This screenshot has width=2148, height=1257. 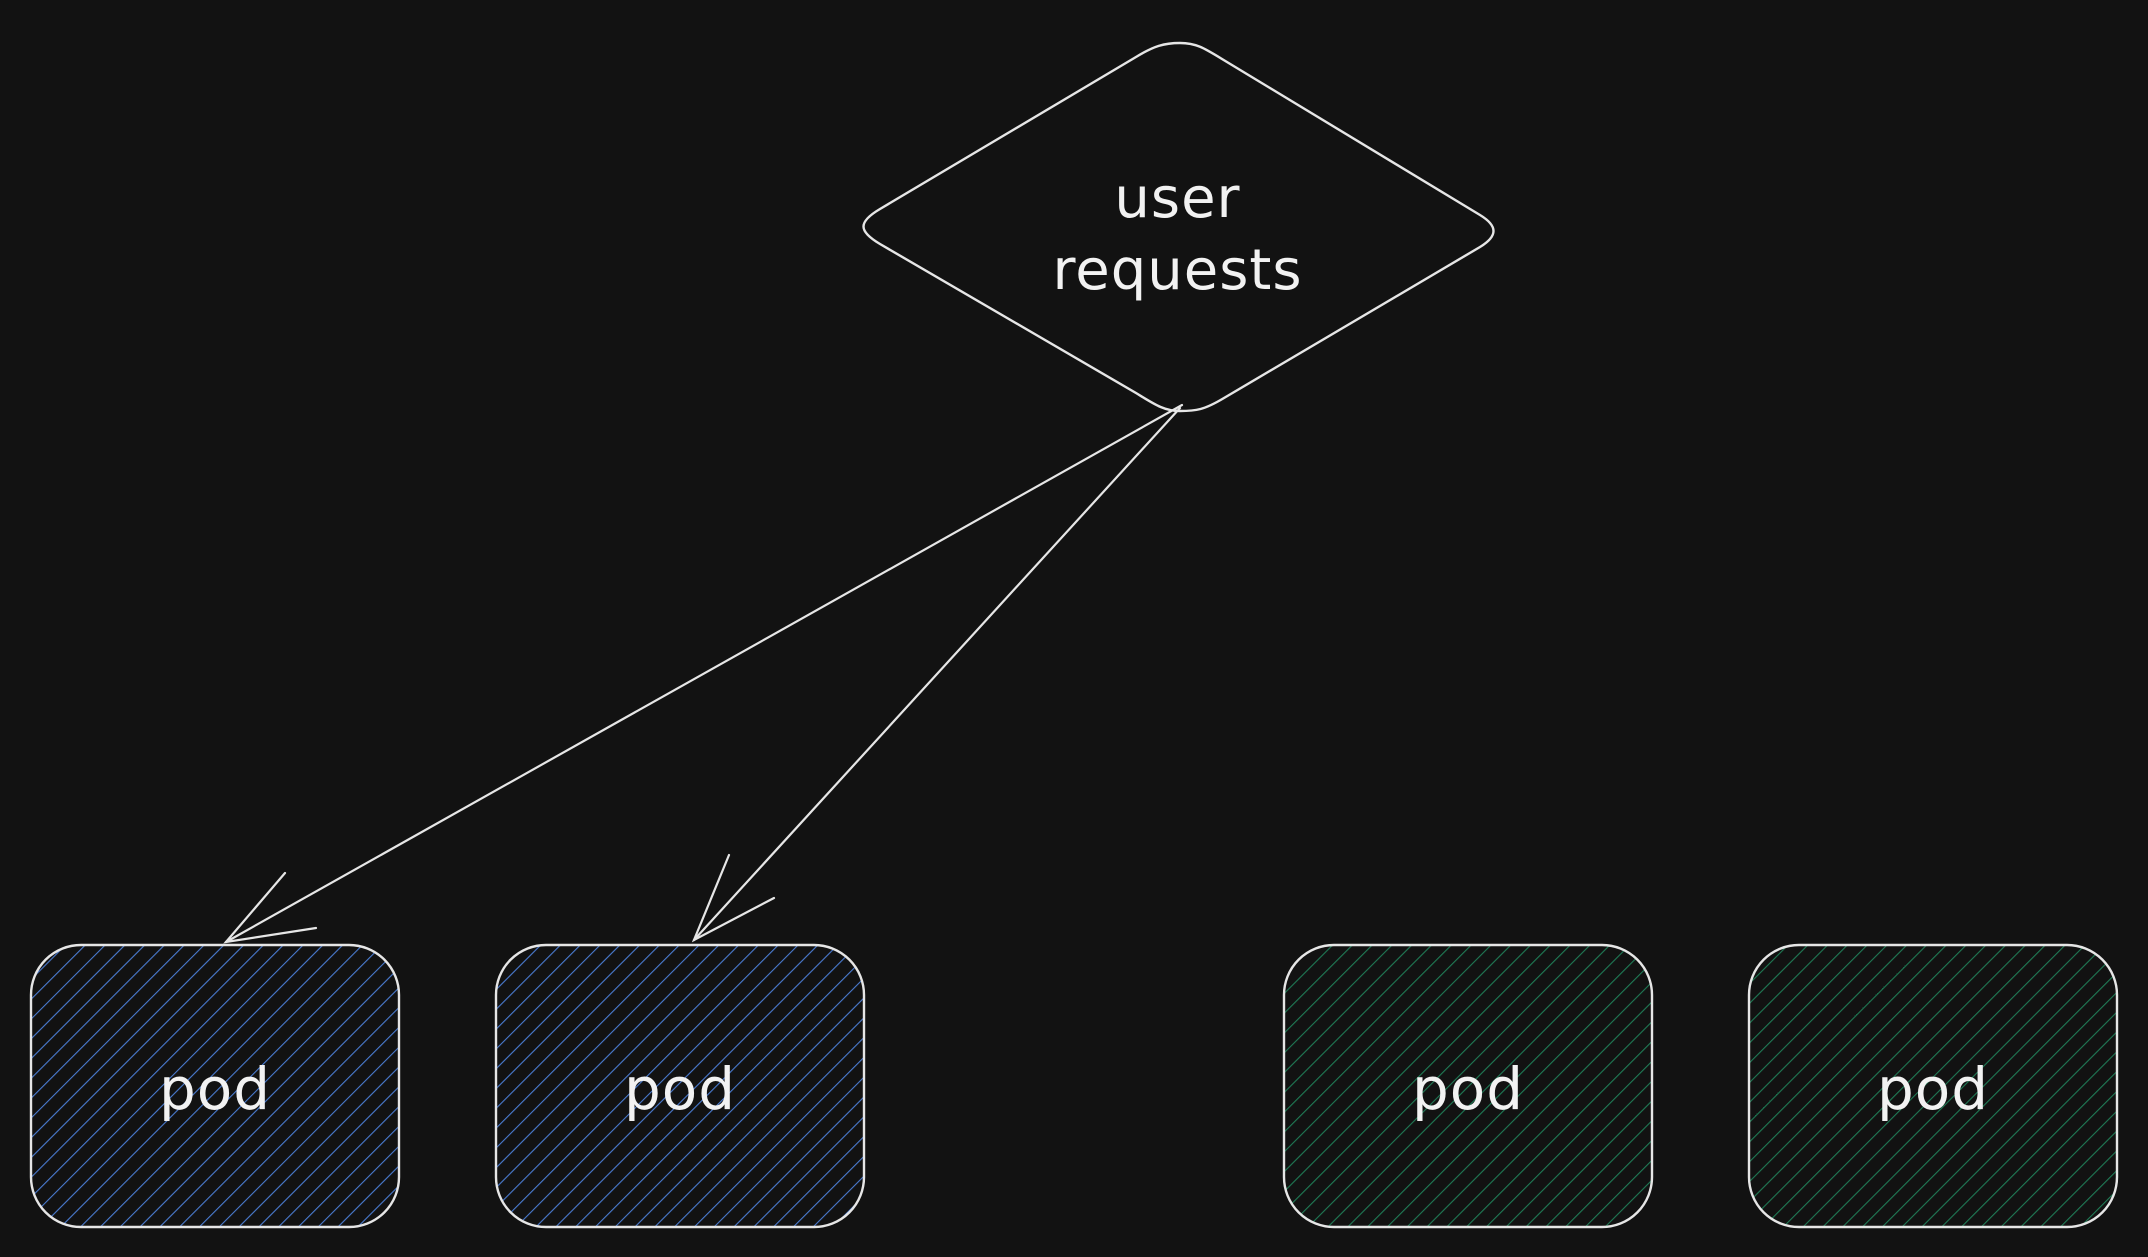 What do you see at coordinates (215, 1089) in the screenshot?
I see `pod-label-1: pod` at bounding box center [215, 1089].